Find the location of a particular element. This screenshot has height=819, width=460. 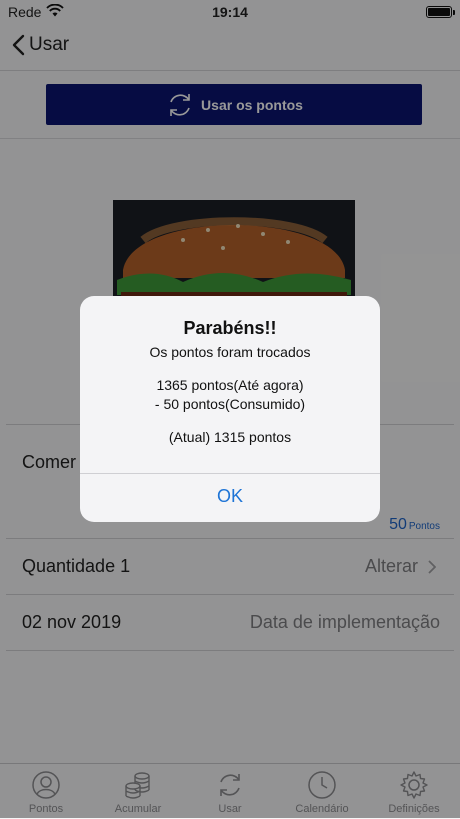

alert-points-before: 1365 pontos(Até agora) is located at coordinates (230, 385).